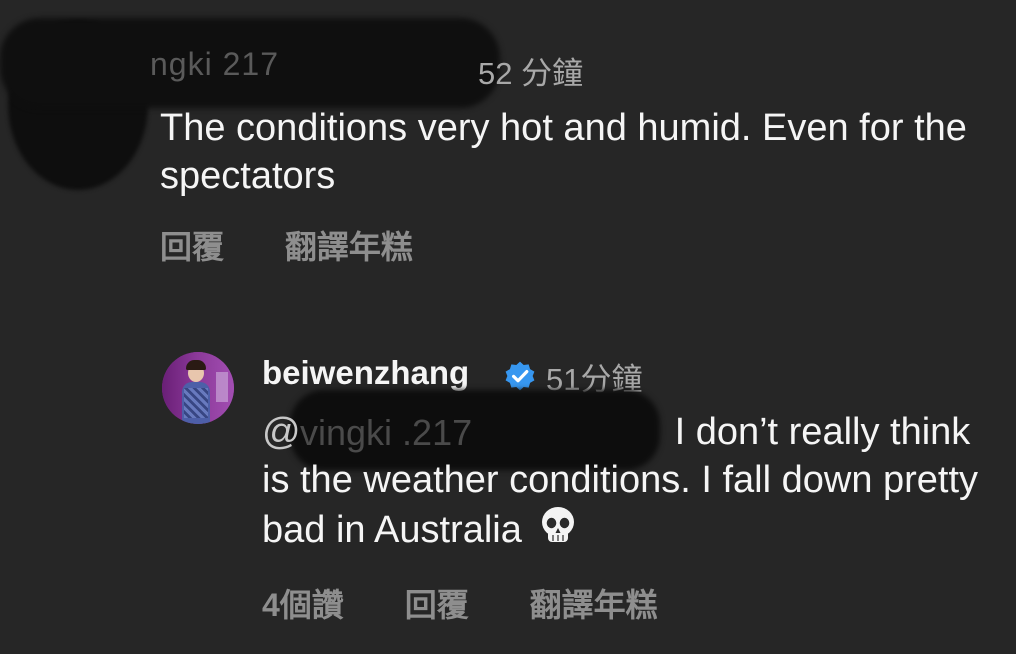  I want to click on avatar-sign, so click(222, 387).